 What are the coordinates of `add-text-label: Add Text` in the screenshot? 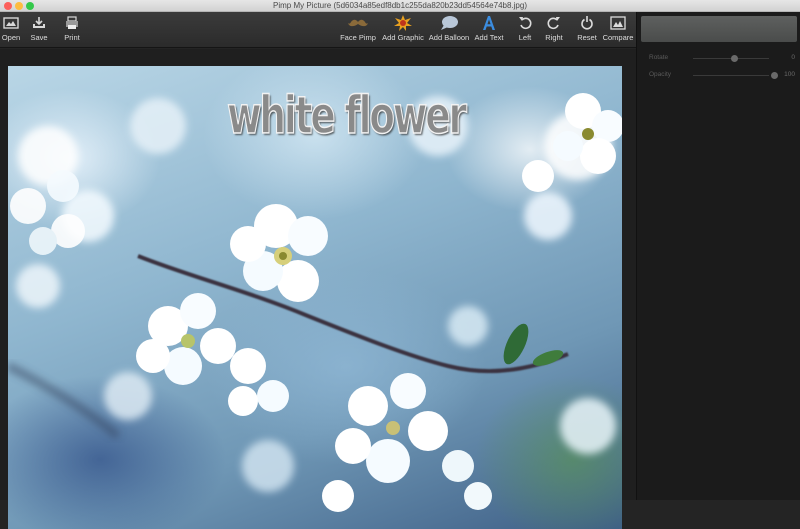 It's located at (489, 37).